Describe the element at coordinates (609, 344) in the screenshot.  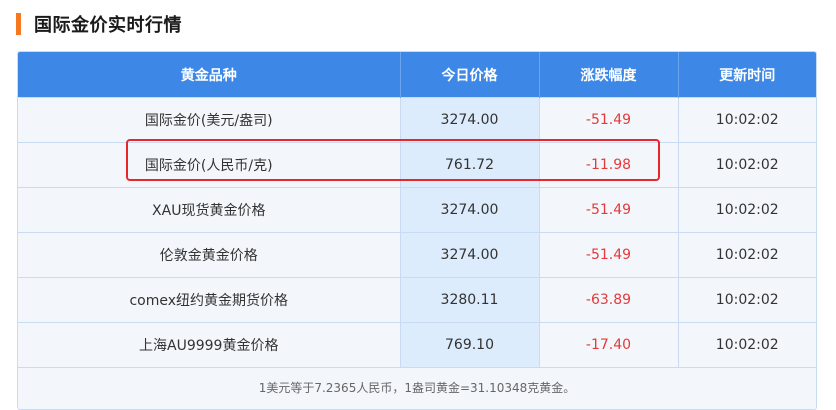
I see `change-cell: -17.40` at that location.